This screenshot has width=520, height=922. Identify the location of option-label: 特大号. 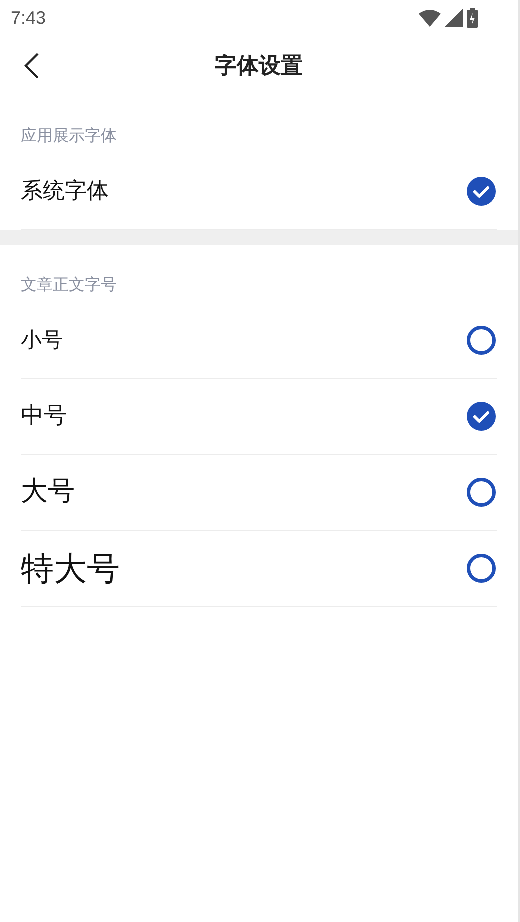
(70, 569).